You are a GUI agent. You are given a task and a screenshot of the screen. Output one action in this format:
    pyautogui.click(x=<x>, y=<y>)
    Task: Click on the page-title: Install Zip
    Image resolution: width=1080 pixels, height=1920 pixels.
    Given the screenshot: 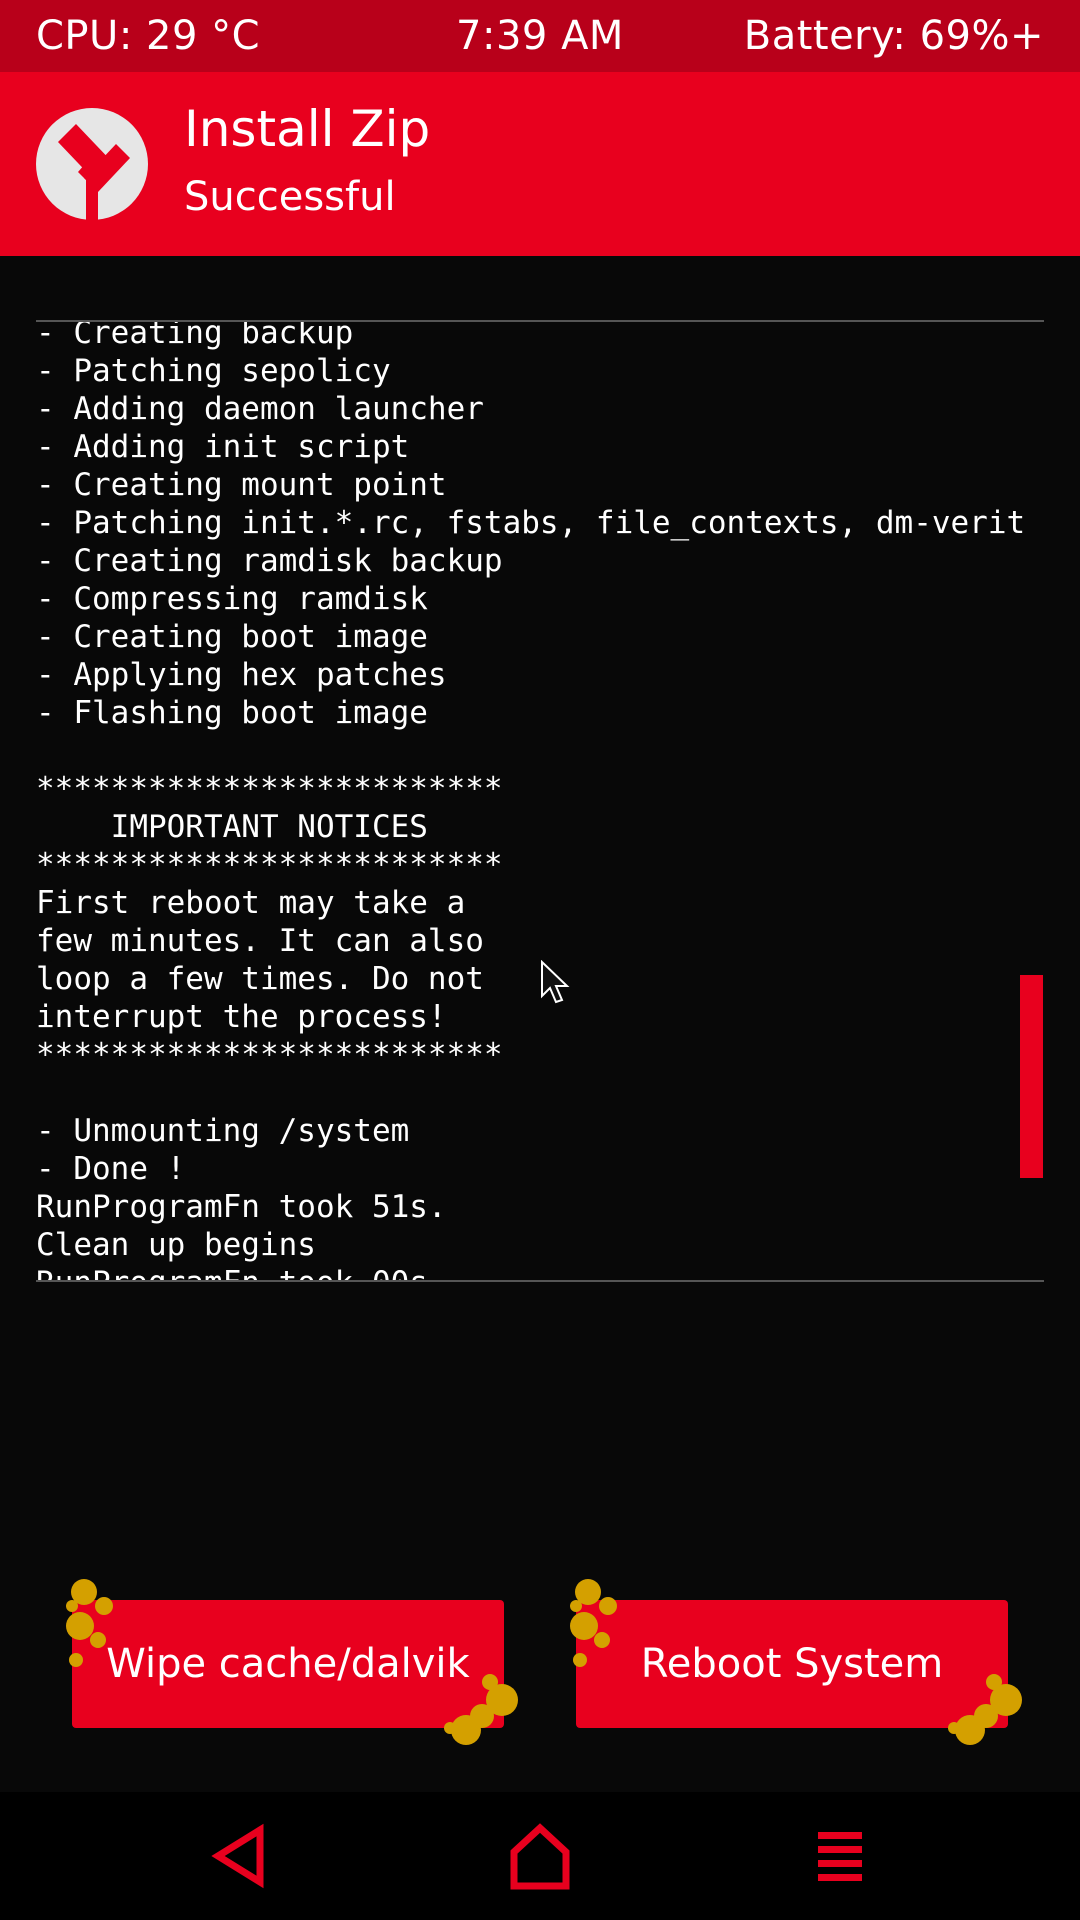 What is the action you would take?
    pyautogui.click(x=307, y=129)
    